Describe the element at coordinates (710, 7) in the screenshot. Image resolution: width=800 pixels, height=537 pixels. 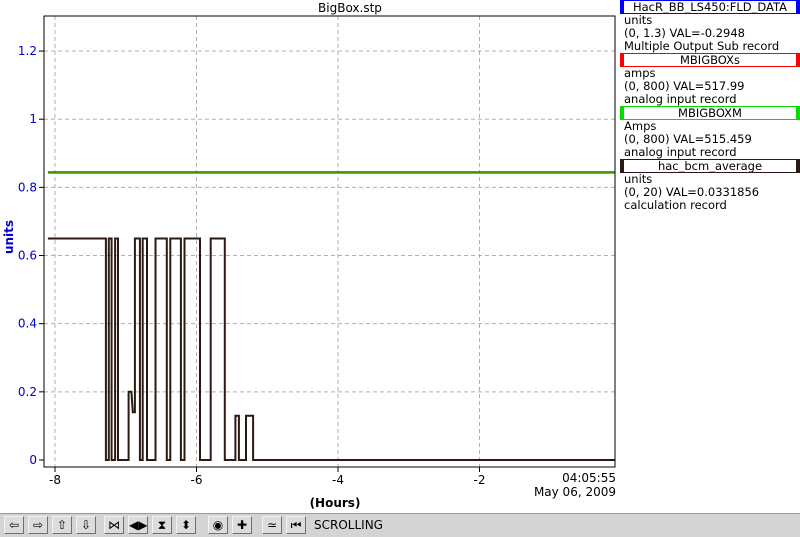
I see `legend-header-hacr: HacR_BB_LS450:FLD_DATA` at that location.